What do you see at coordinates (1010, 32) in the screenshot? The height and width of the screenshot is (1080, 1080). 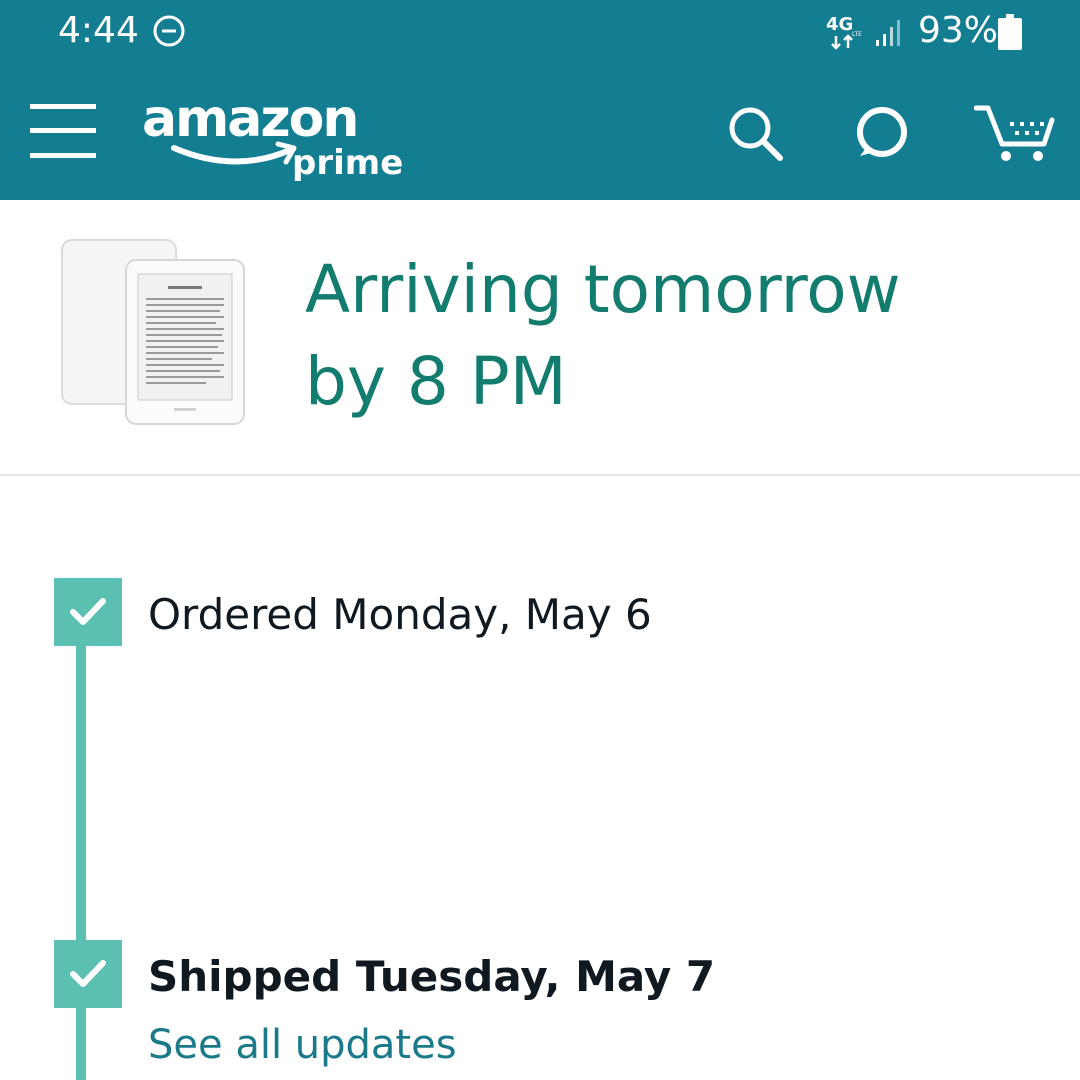 I see `battery-icon` at bounding box center [1010, 32].